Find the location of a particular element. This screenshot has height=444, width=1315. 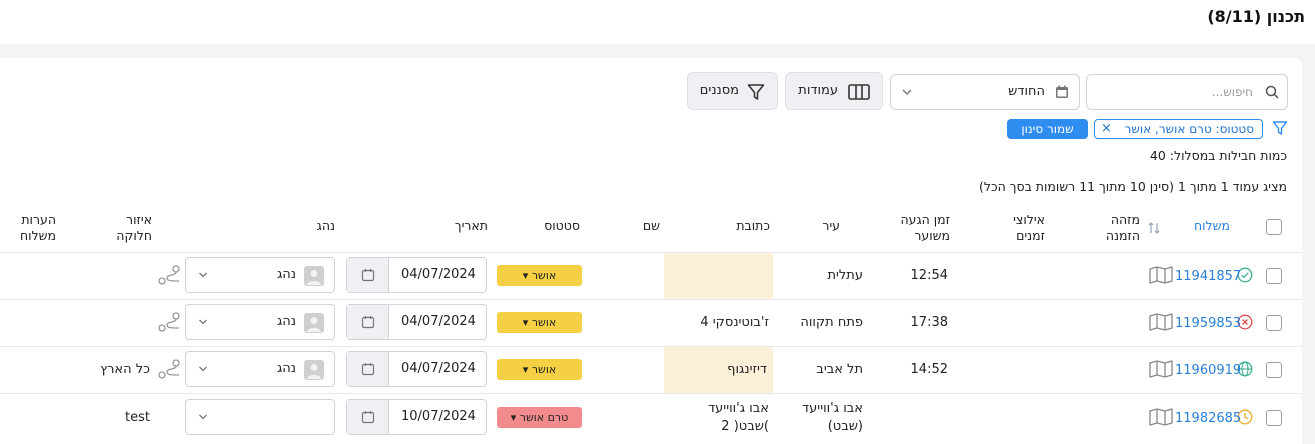

col-status: סטטוס is located at coordinates (562, 225).